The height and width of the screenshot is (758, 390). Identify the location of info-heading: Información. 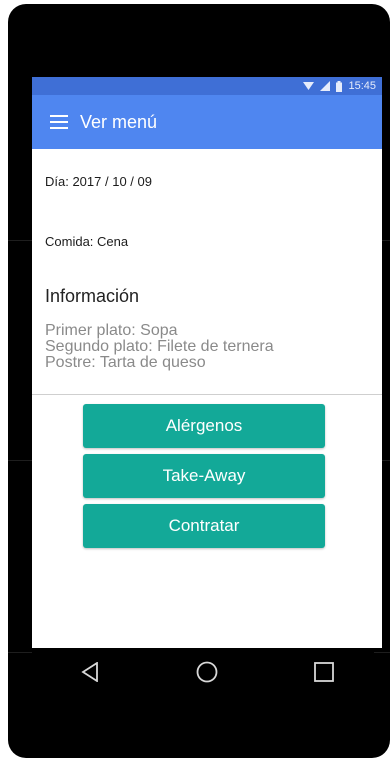
(92, 296).